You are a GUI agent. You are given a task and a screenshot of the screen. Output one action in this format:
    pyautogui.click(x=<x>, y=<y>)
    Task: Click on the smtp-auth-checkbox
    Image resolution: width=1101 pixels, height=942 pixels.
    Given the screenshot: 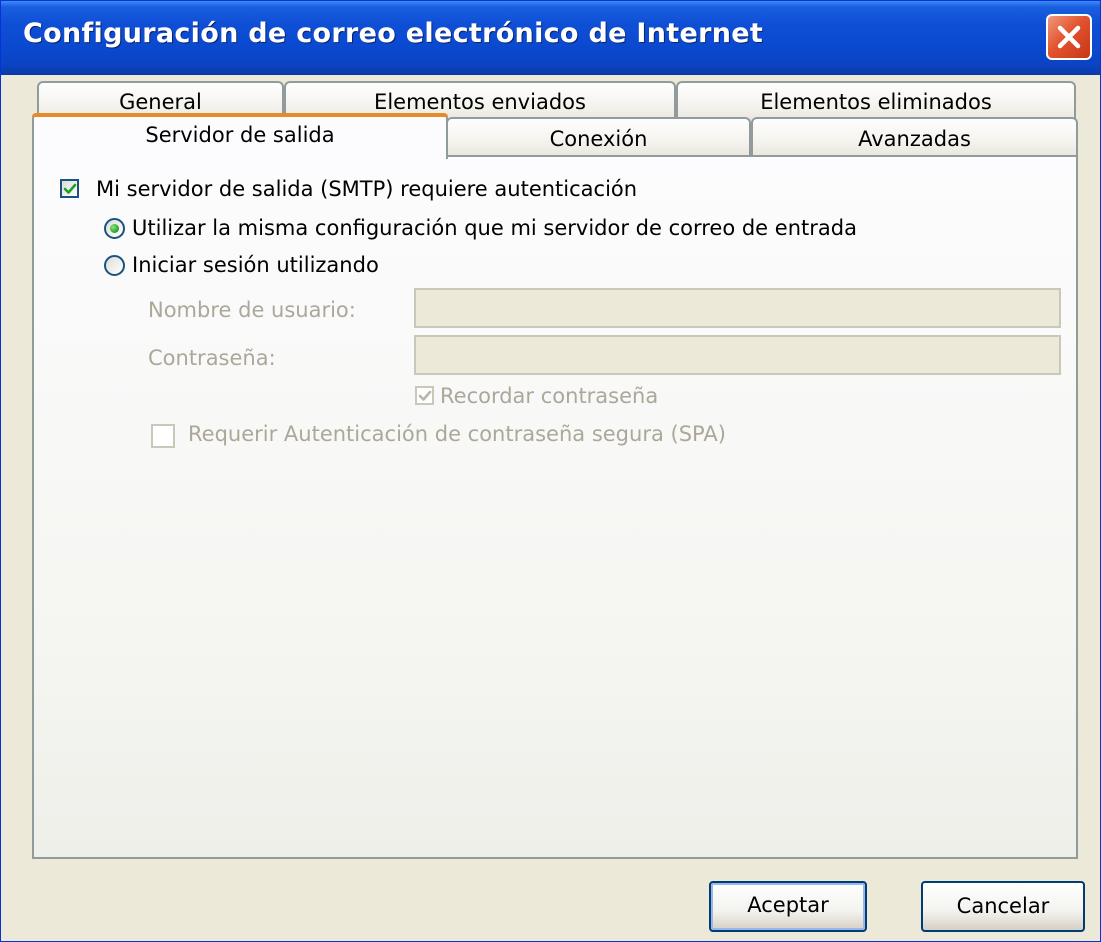 What is the action you would take?
    pyautogui.click(x=69, y=188)
    